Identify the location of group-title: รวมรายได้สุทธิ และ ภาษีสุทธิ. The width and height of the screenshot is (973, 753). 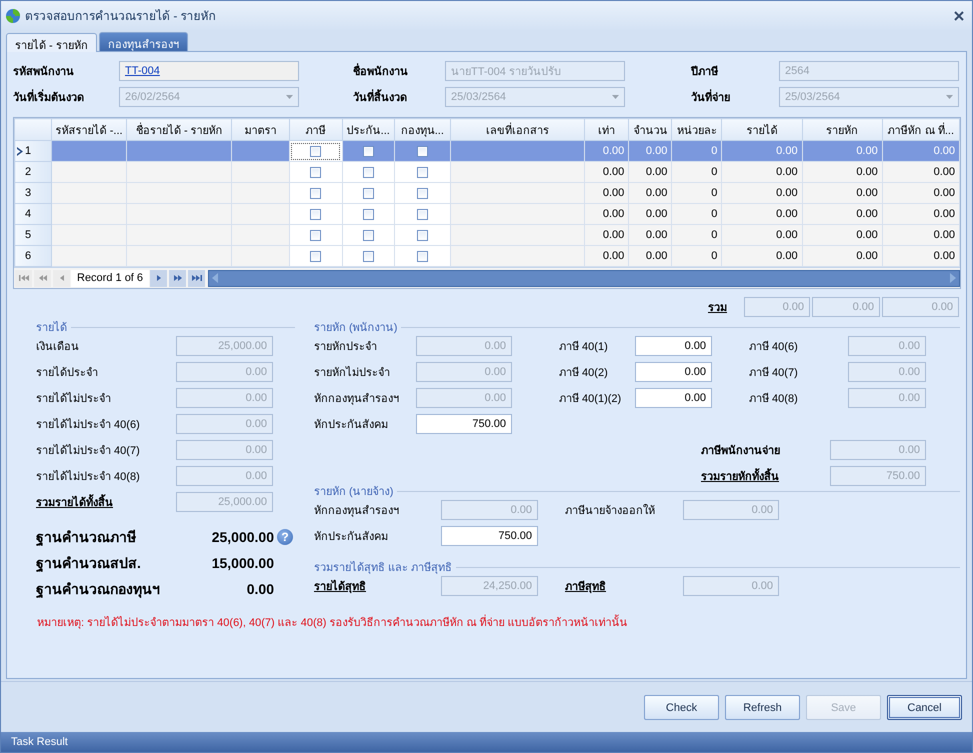
(383, 568).